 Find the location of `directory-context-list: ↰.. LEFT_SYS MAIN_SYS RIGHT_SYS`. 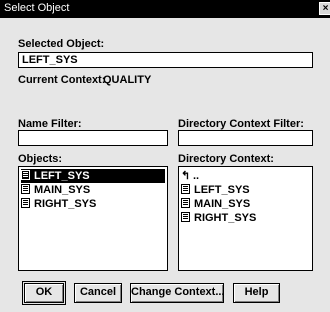

directory-context-list: ↰.. LEFT_SYS MAIN_SYS RIGHT_SYS is located at coordinates (245, 218).